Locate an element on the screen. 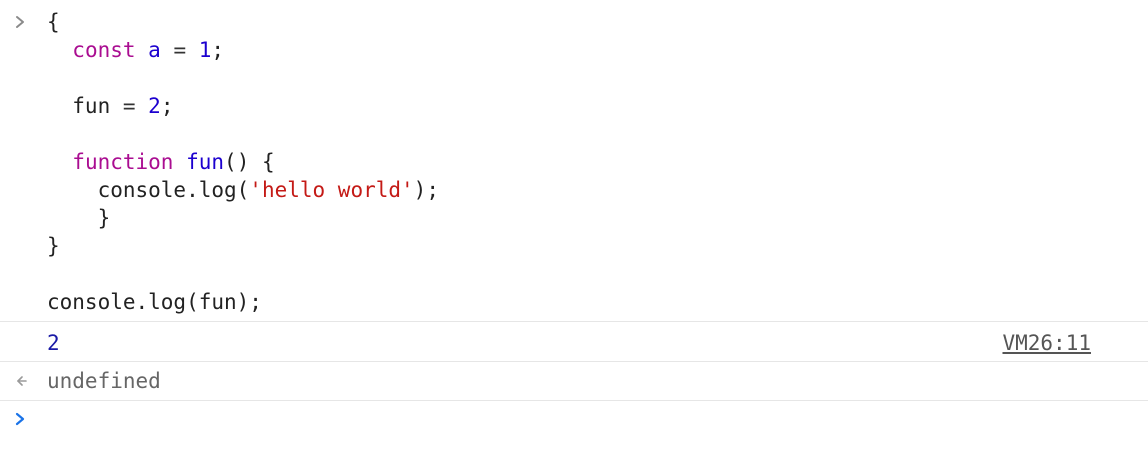  code-token: 2 is located at coordinates (154, 106).